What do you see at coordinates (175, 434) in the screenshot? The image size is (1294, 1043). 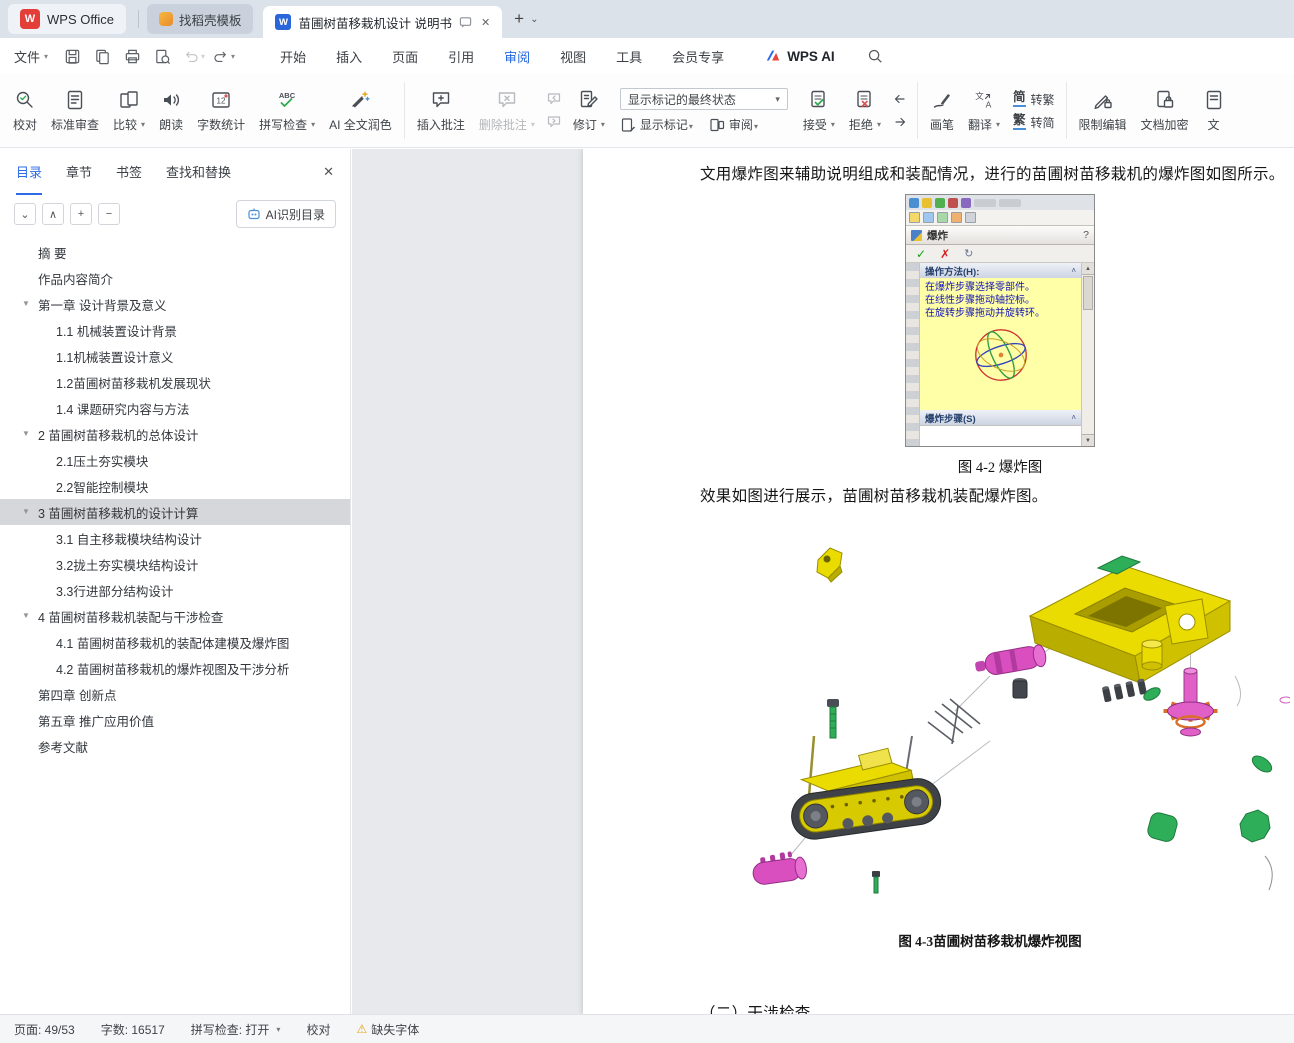 I see `toc-item: ▼ 2 苗圃树苗移栽机的总体设计` at bounding box center [175, 434].